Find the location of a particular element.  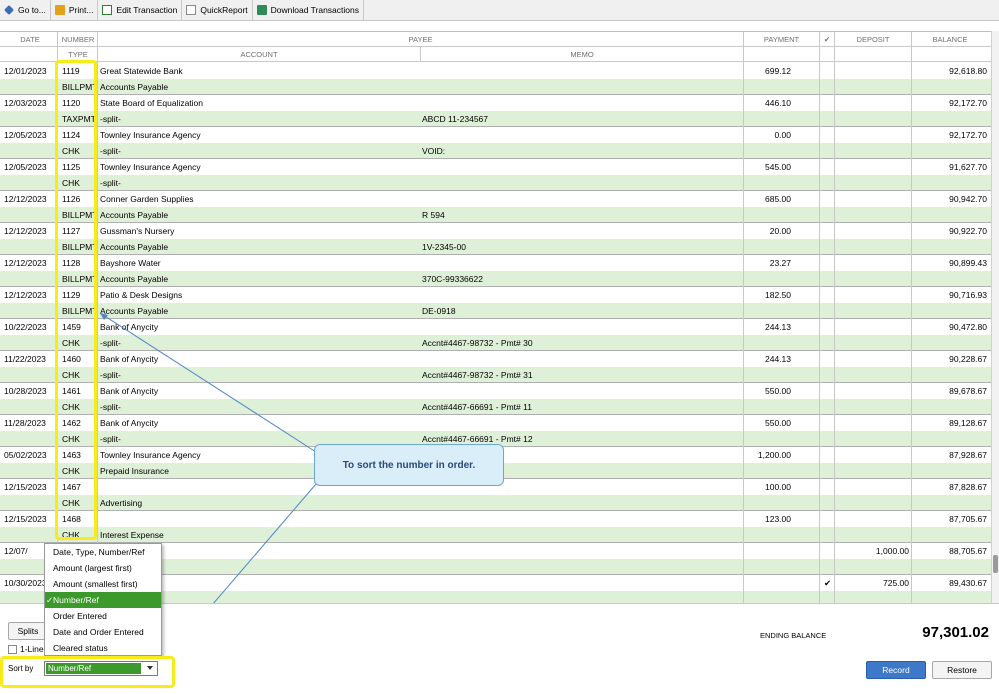

oneline-checkbox is located at coordinates (12, 649).